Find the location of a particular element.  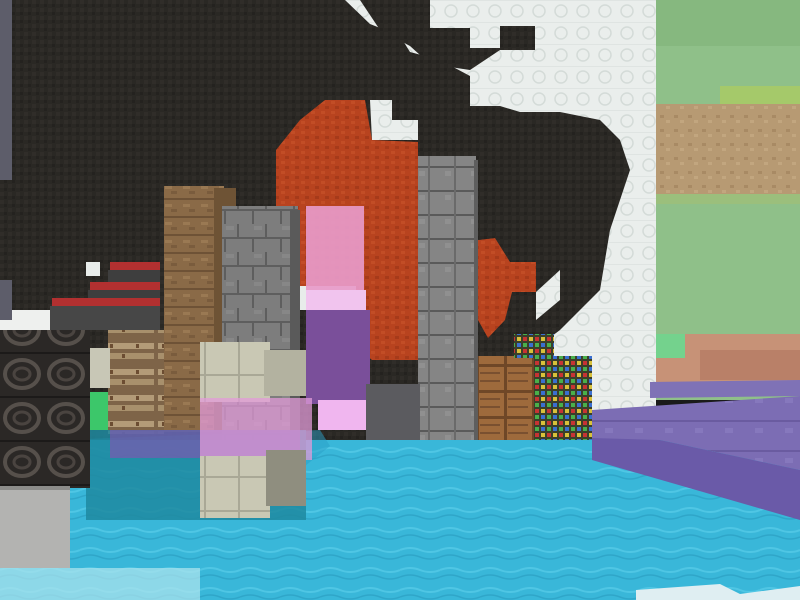

dark-stone-blocks is located at coordinates (393, 414).